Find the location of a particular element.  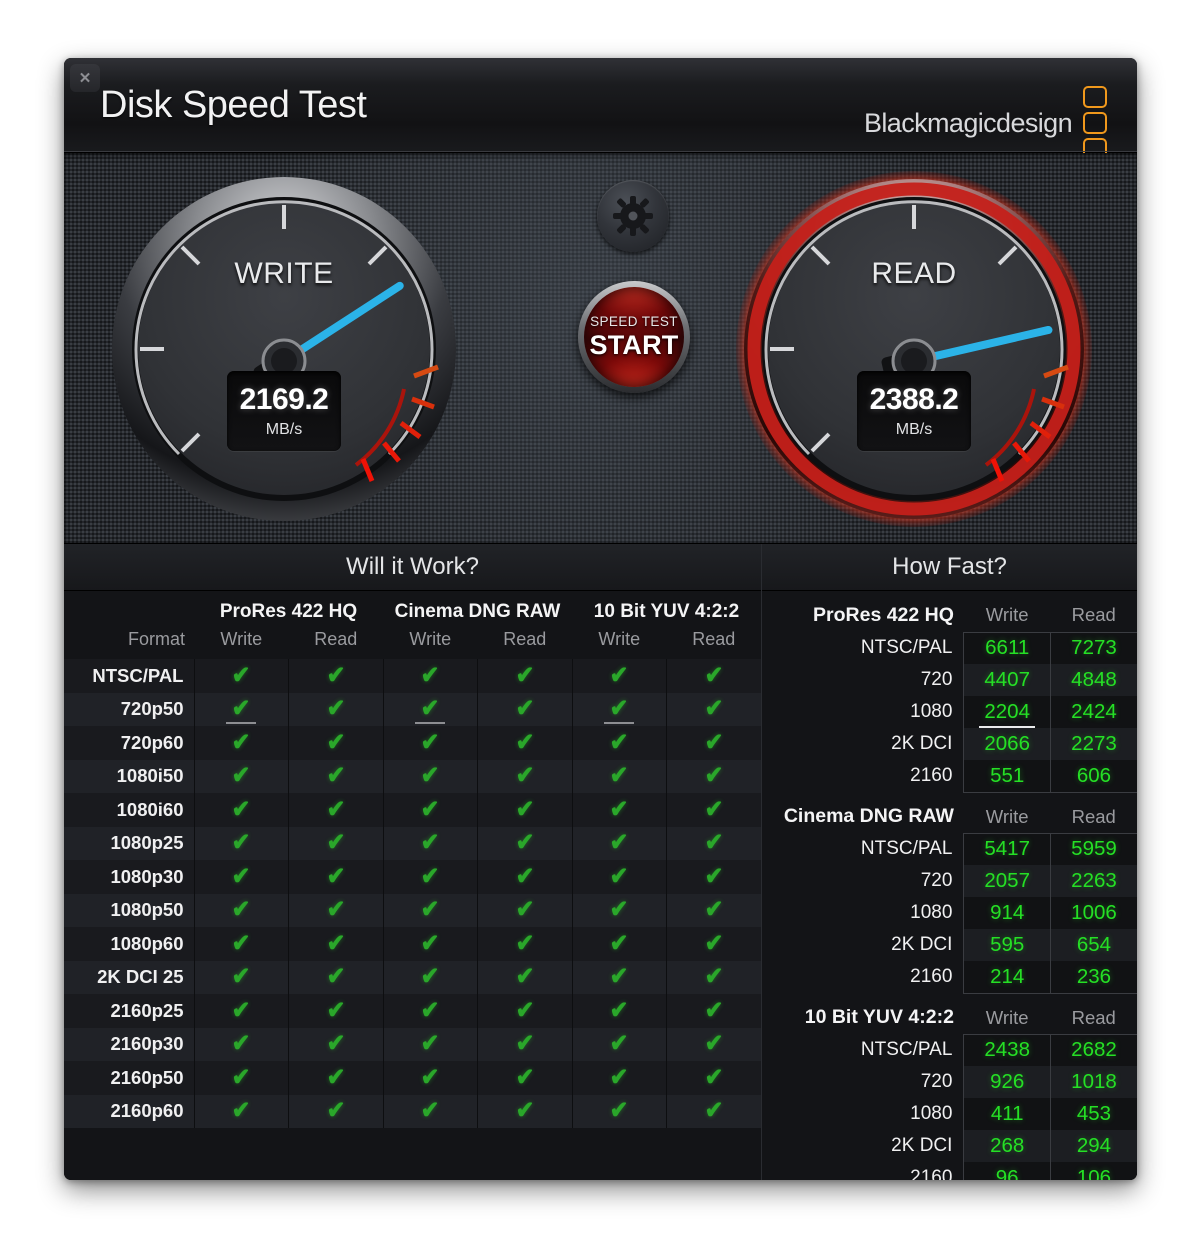

table-row: 2K DCI 2066 2273 is located at coordinates (949, 744).